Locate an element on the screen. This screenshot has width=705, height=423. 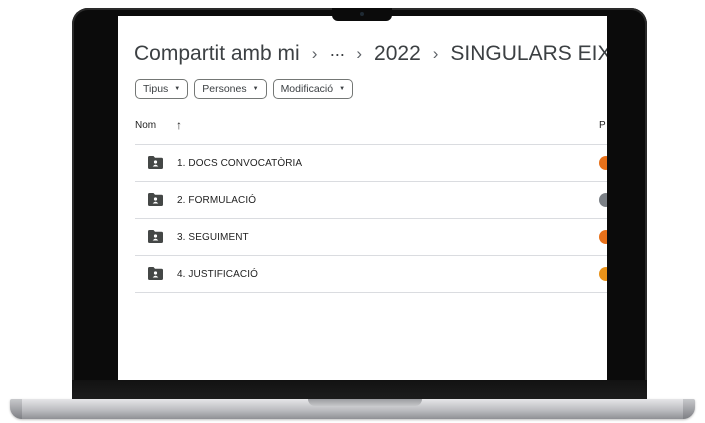
breadcrumb-2022: 2022 is located at coordinates (397, 54).